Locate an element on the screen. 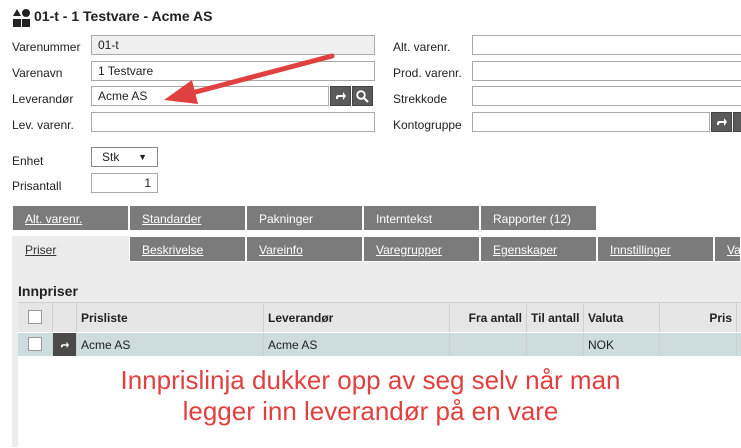 Image resolution: width=741 pixels, height=448 pixels. enhet-label: Enhet is located at coordinates (28, 161).